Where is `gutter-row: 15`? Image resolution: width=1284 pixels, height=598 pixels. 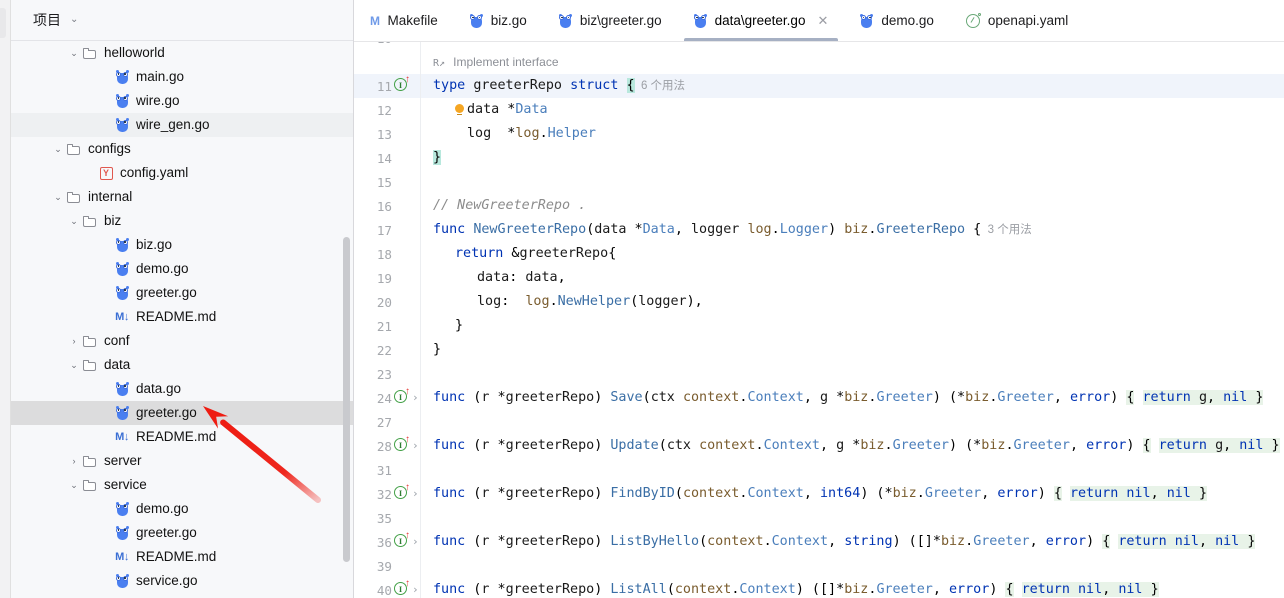
gutter-row: 15 is located at coordinates (387, 182).